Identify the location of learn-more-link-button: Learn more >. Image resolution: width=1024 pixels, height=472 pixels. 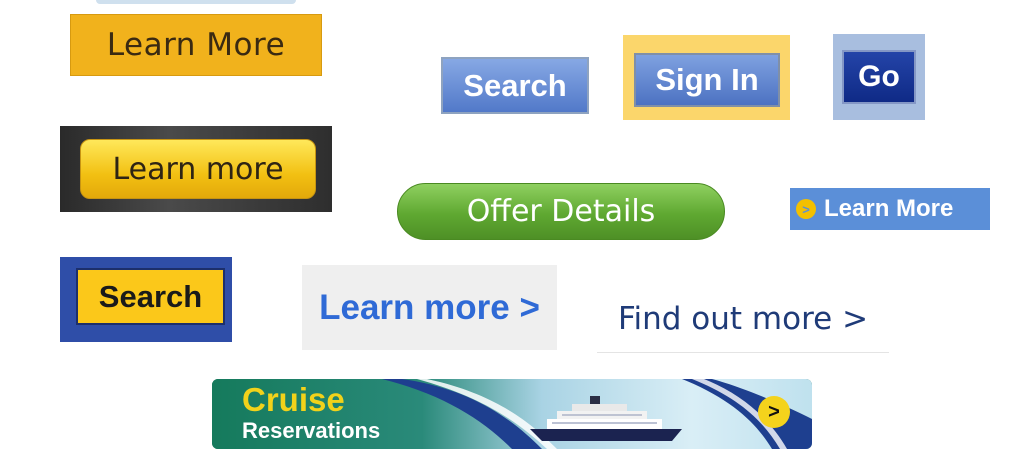
(429, 307).